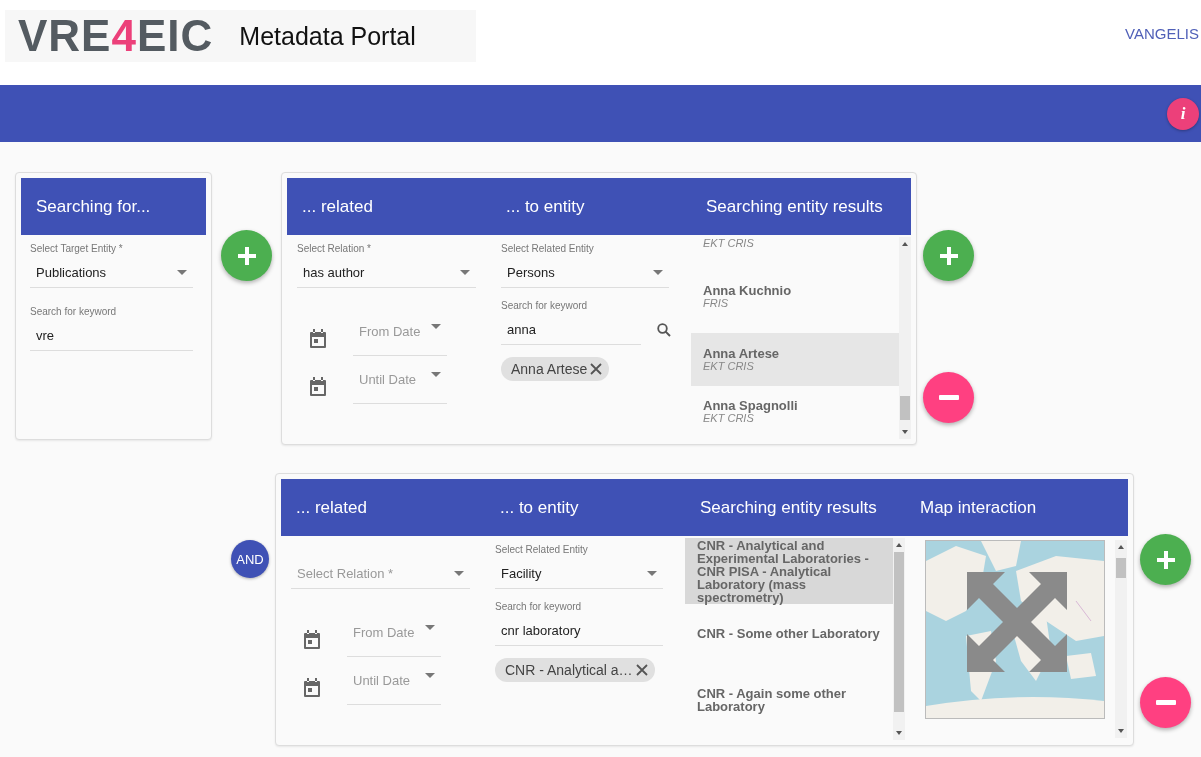  I want to click on relation-select: has author, so click(386, 272).